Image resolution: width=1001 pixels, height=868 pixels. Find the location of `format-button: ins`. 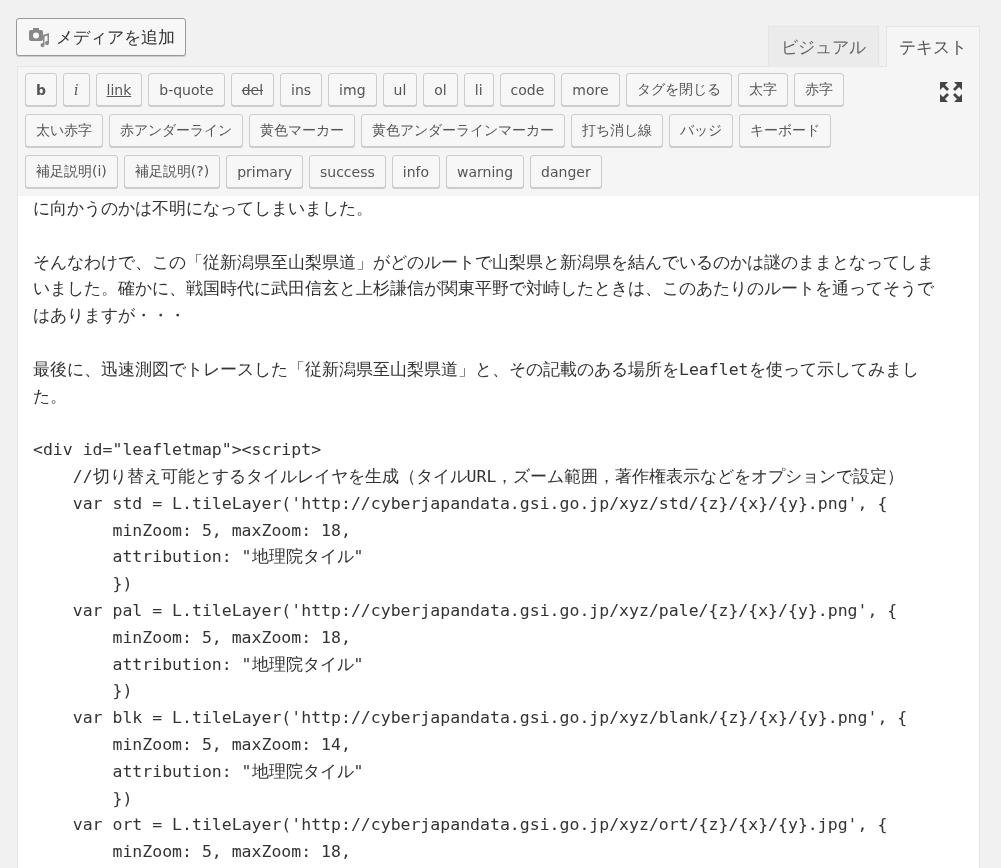

format-button: ins is located at coordinates (301, 89).